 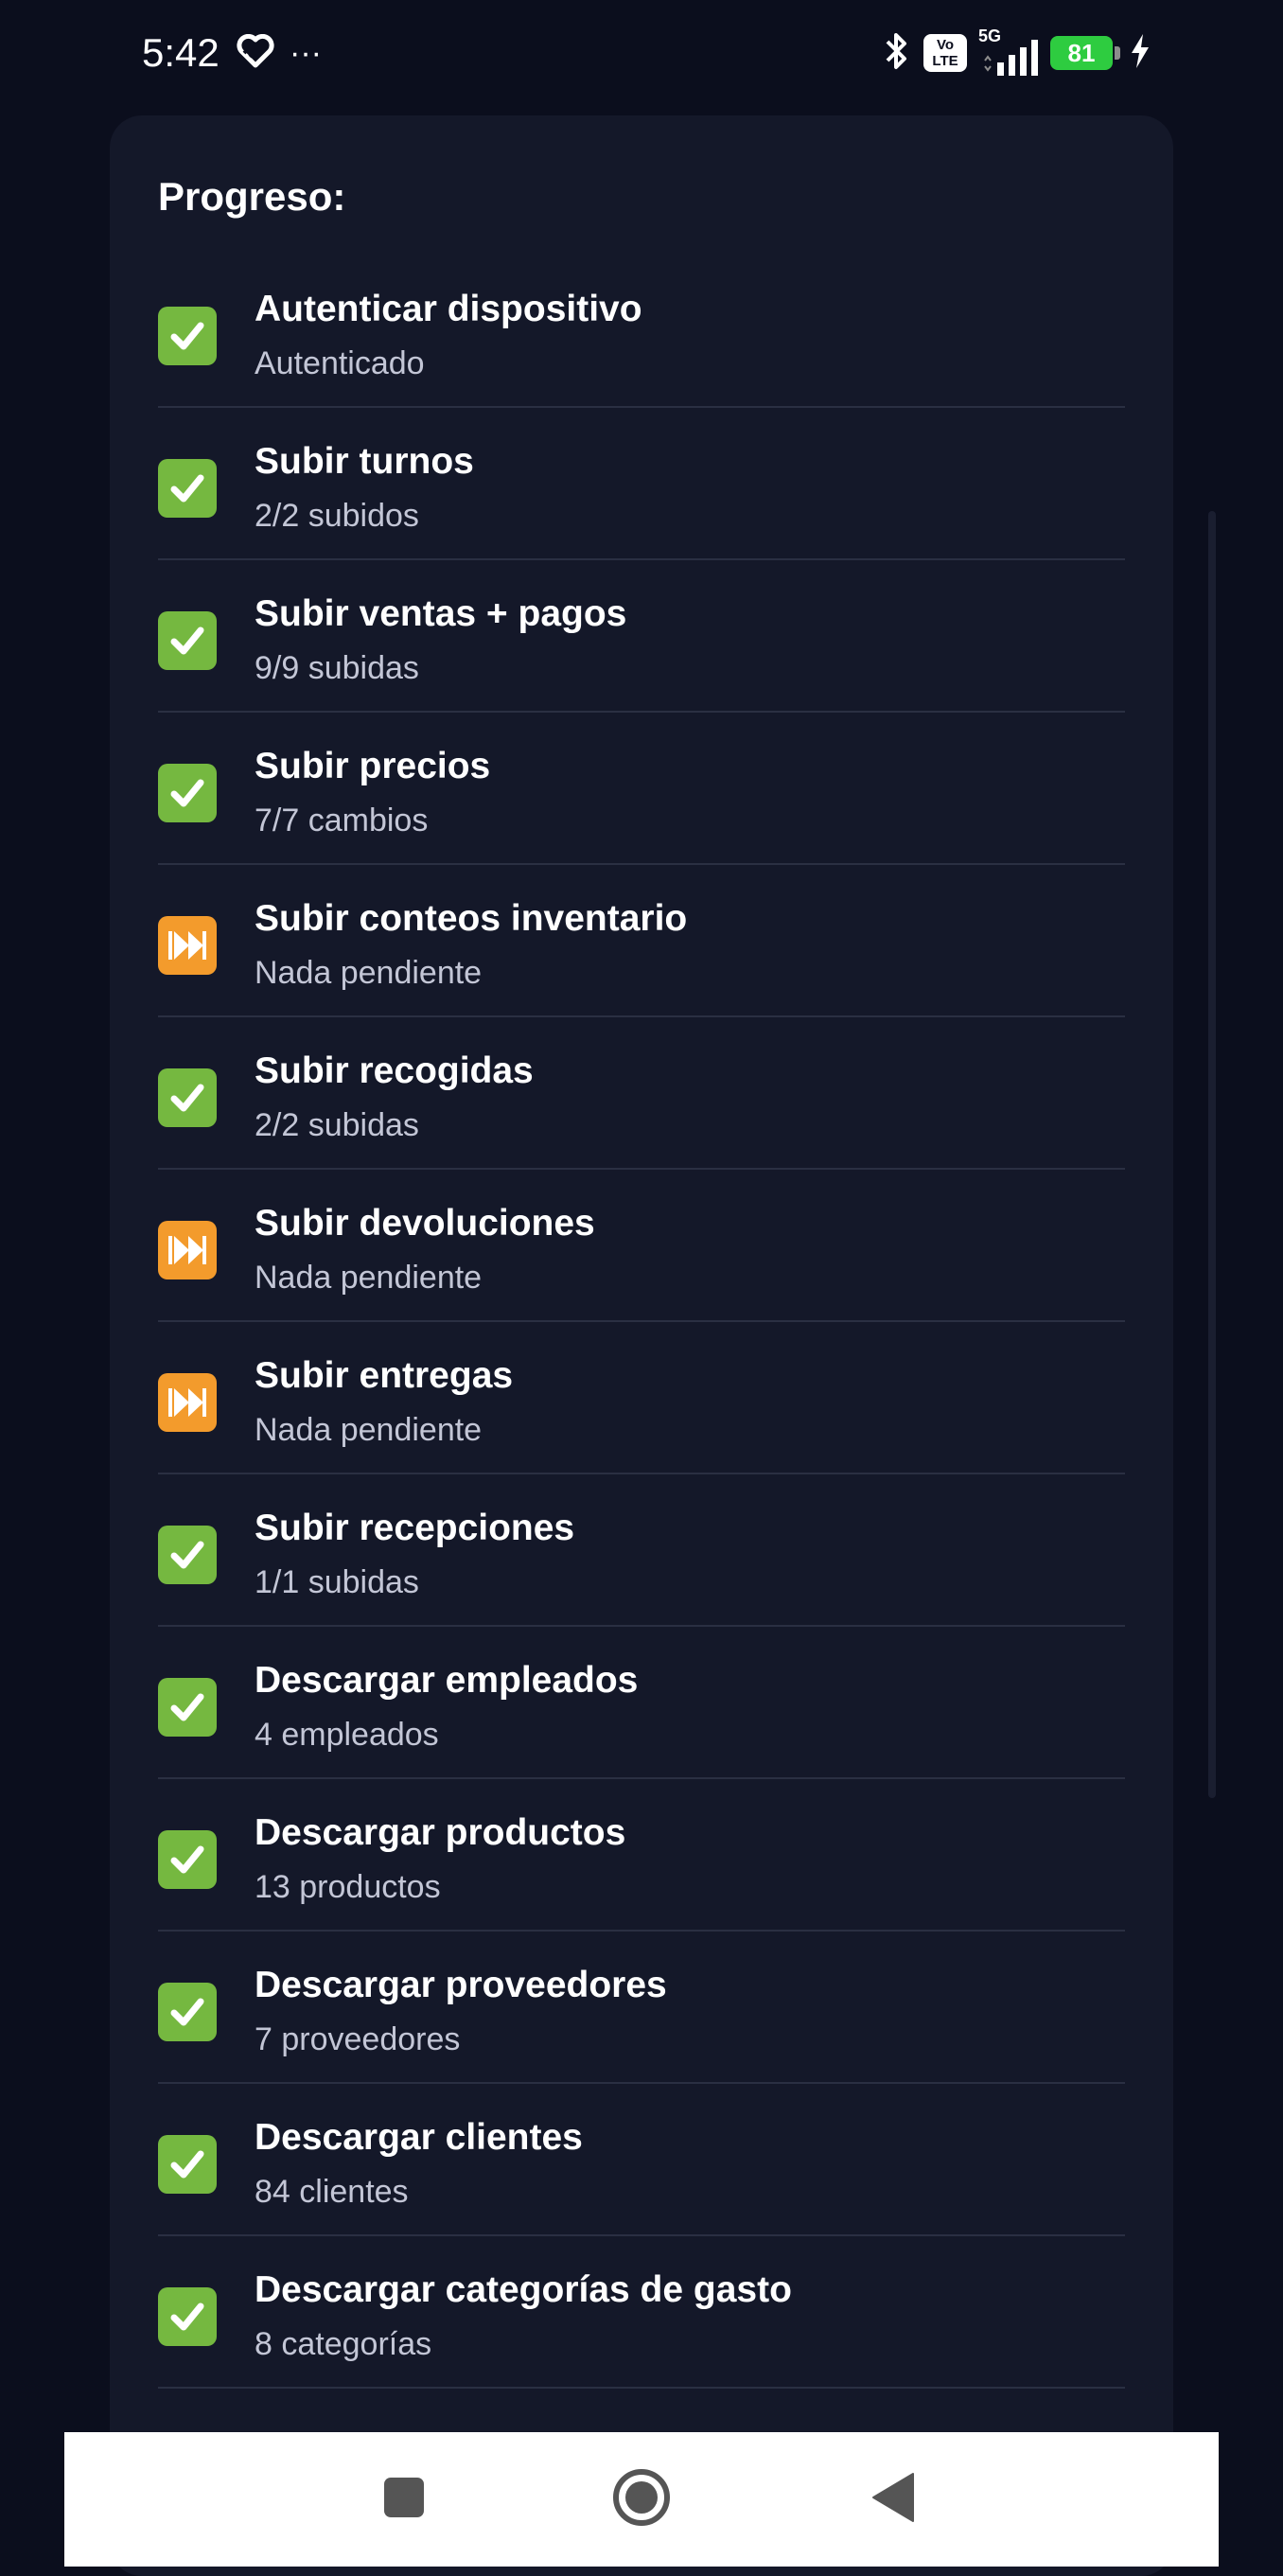 I want to click on status-time: 5:42, so click(x=181, y=52).